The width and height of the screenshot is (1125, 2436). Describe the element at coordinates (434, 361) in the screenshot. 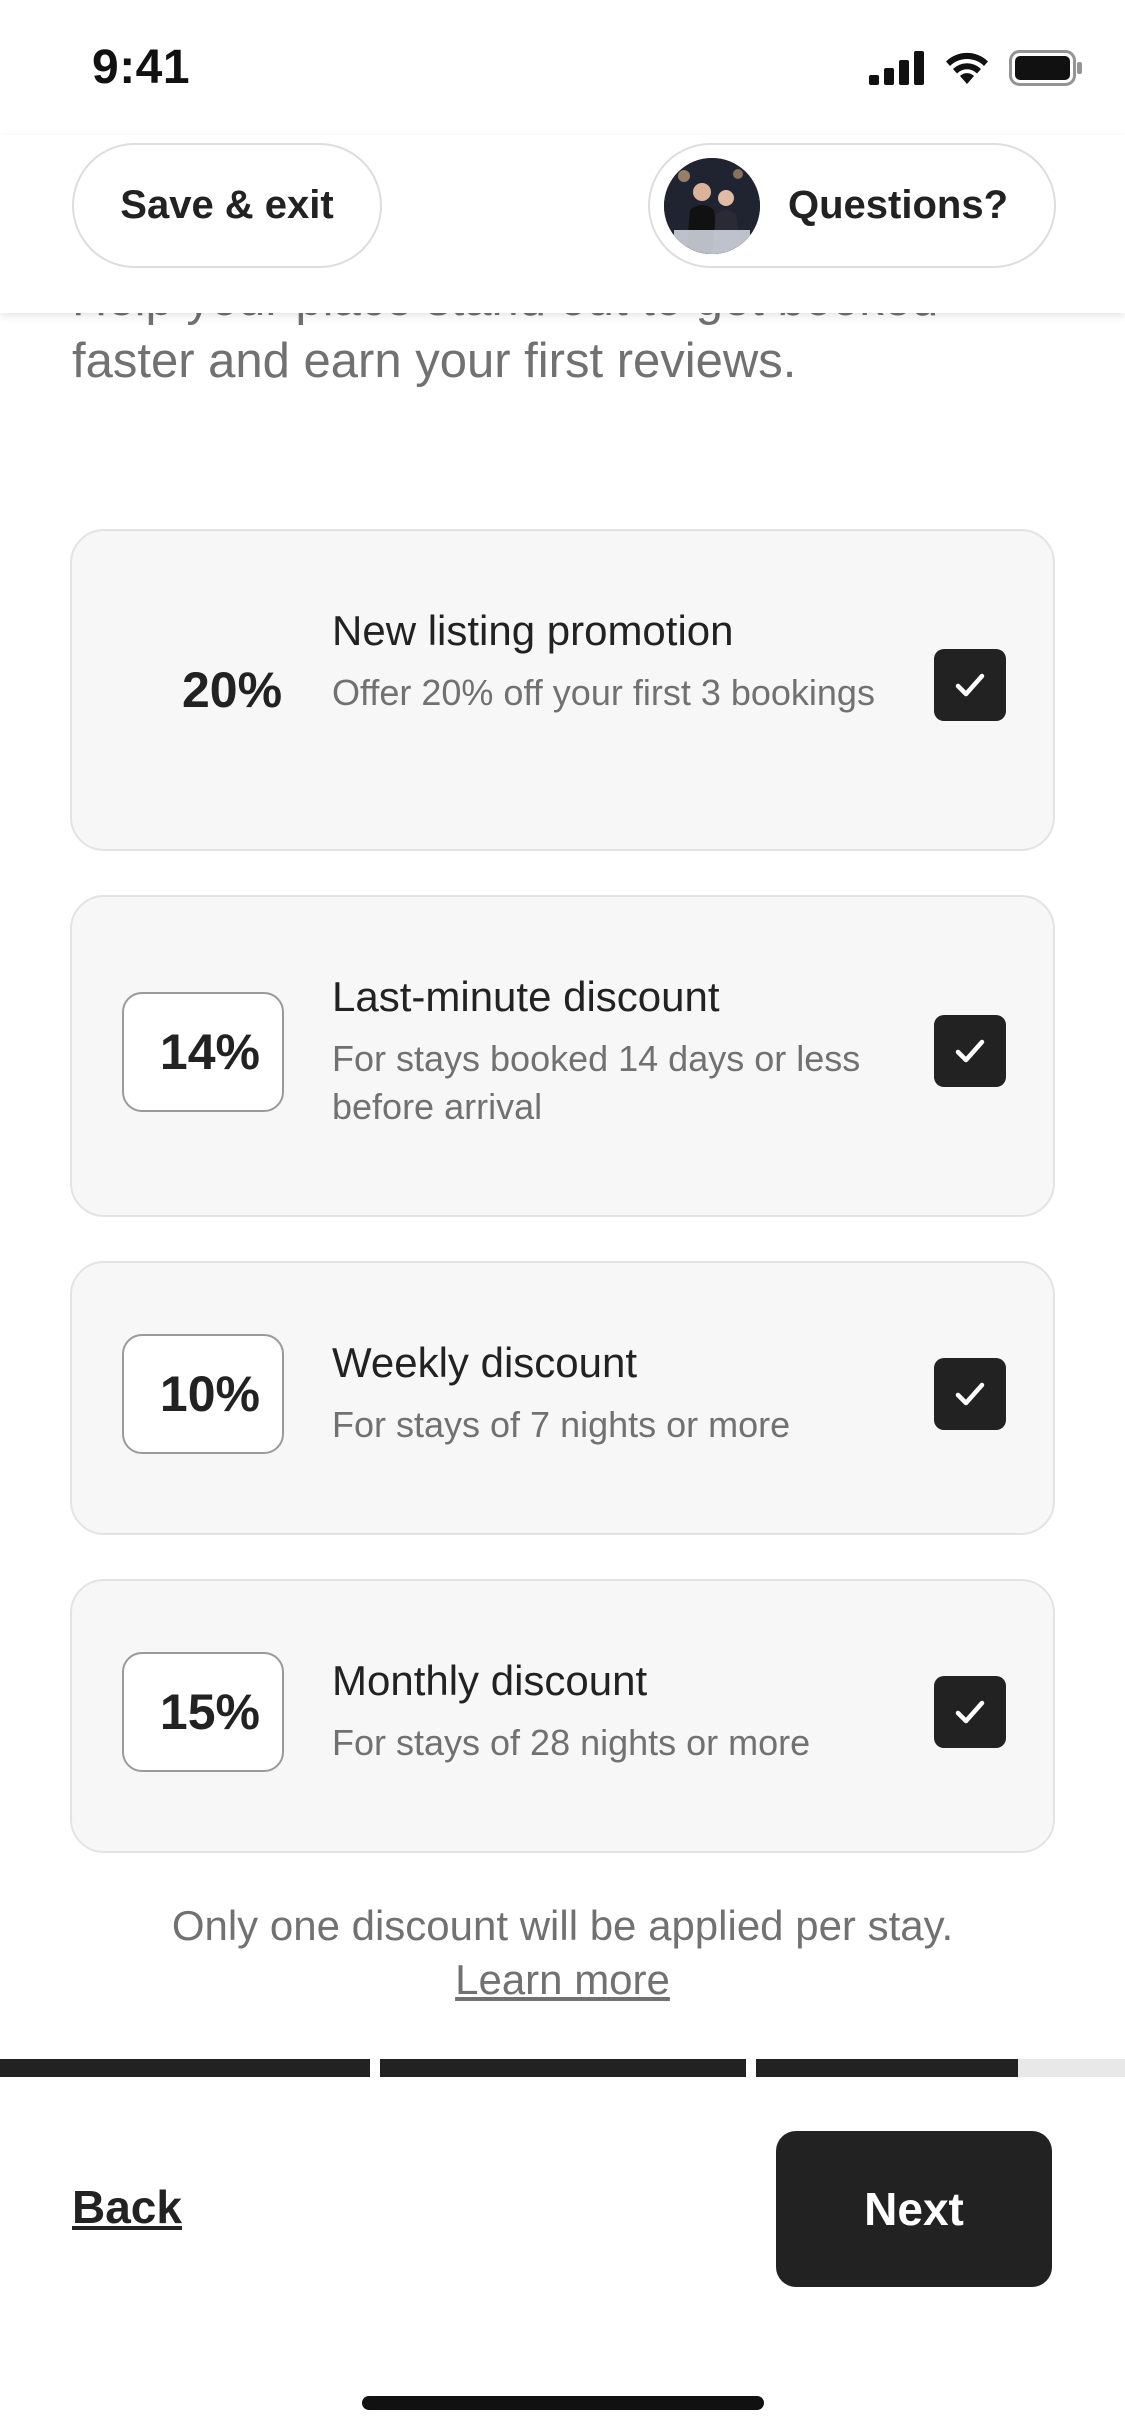

I see `intro-line: faster and earn your first reviews.` at that location.